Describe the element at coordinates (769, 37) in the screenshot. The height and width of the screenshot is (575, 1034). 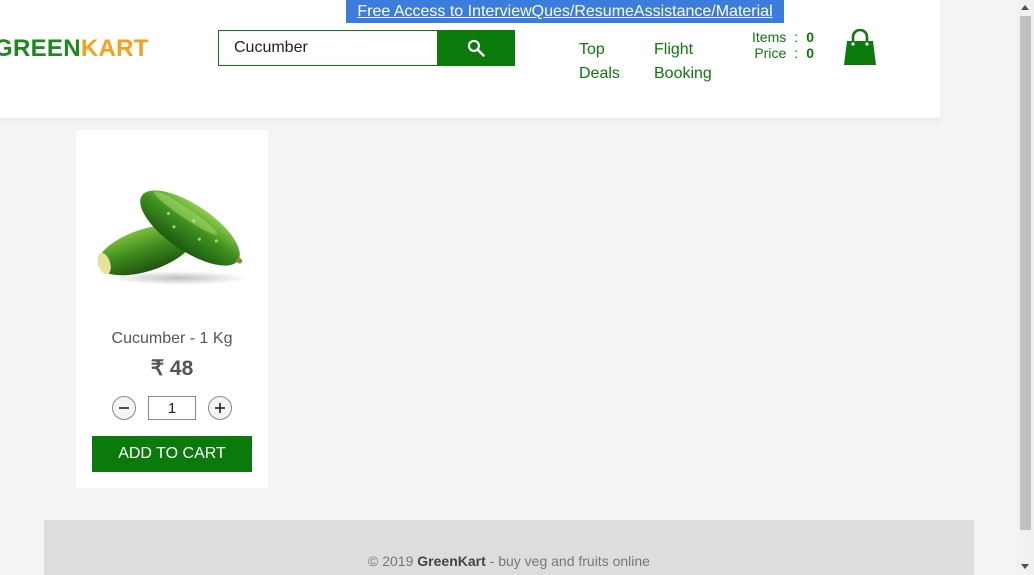
I see `cart-items-label: Items` at that location.